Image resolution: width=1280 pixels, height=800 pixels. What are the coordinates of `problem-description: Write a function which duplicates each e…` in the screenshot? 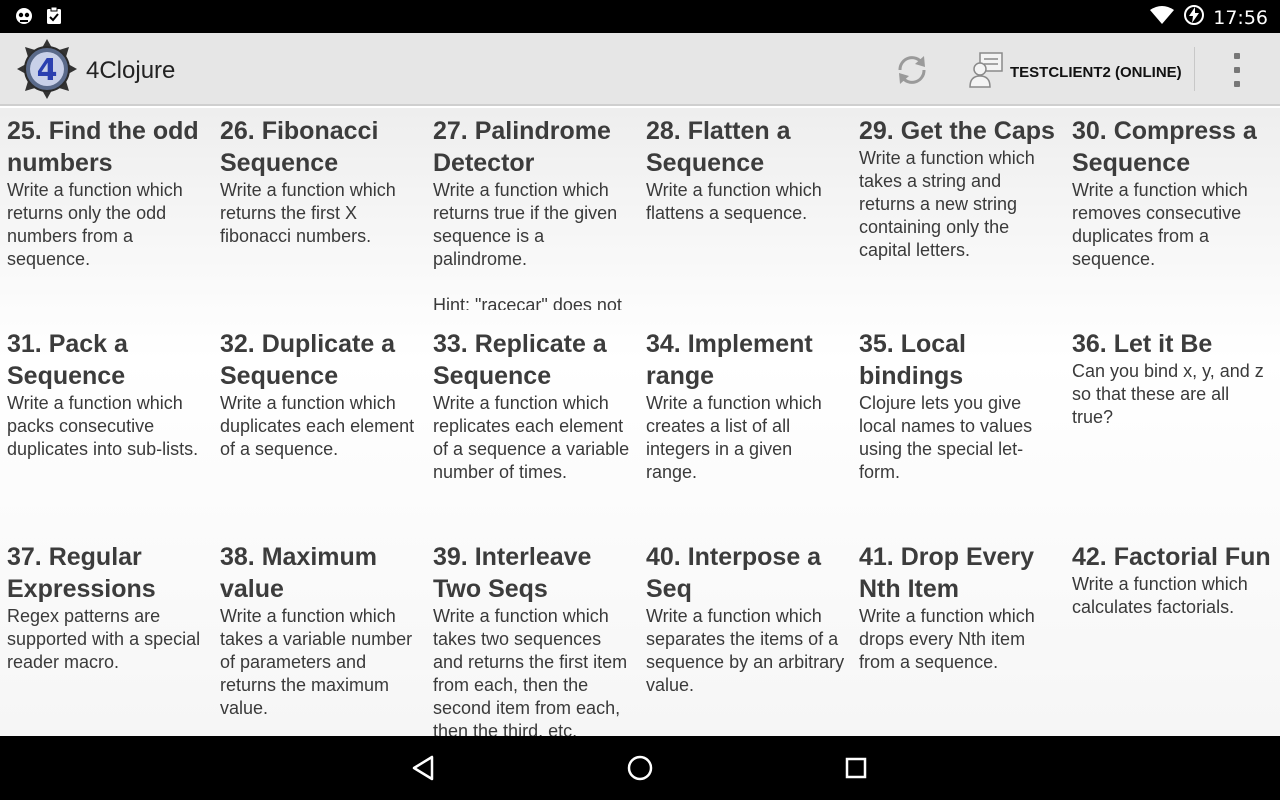 It's located at (317, 426).